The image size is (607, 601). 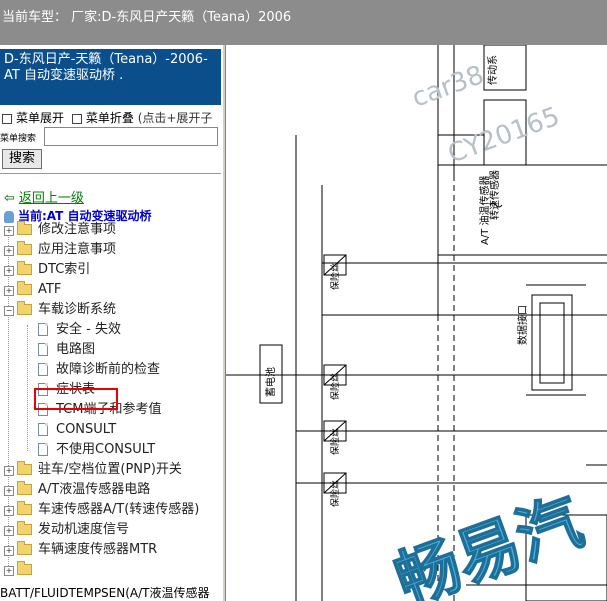 I want to click on fuse-label-1: 保险丝, so click(x=335, y=276).